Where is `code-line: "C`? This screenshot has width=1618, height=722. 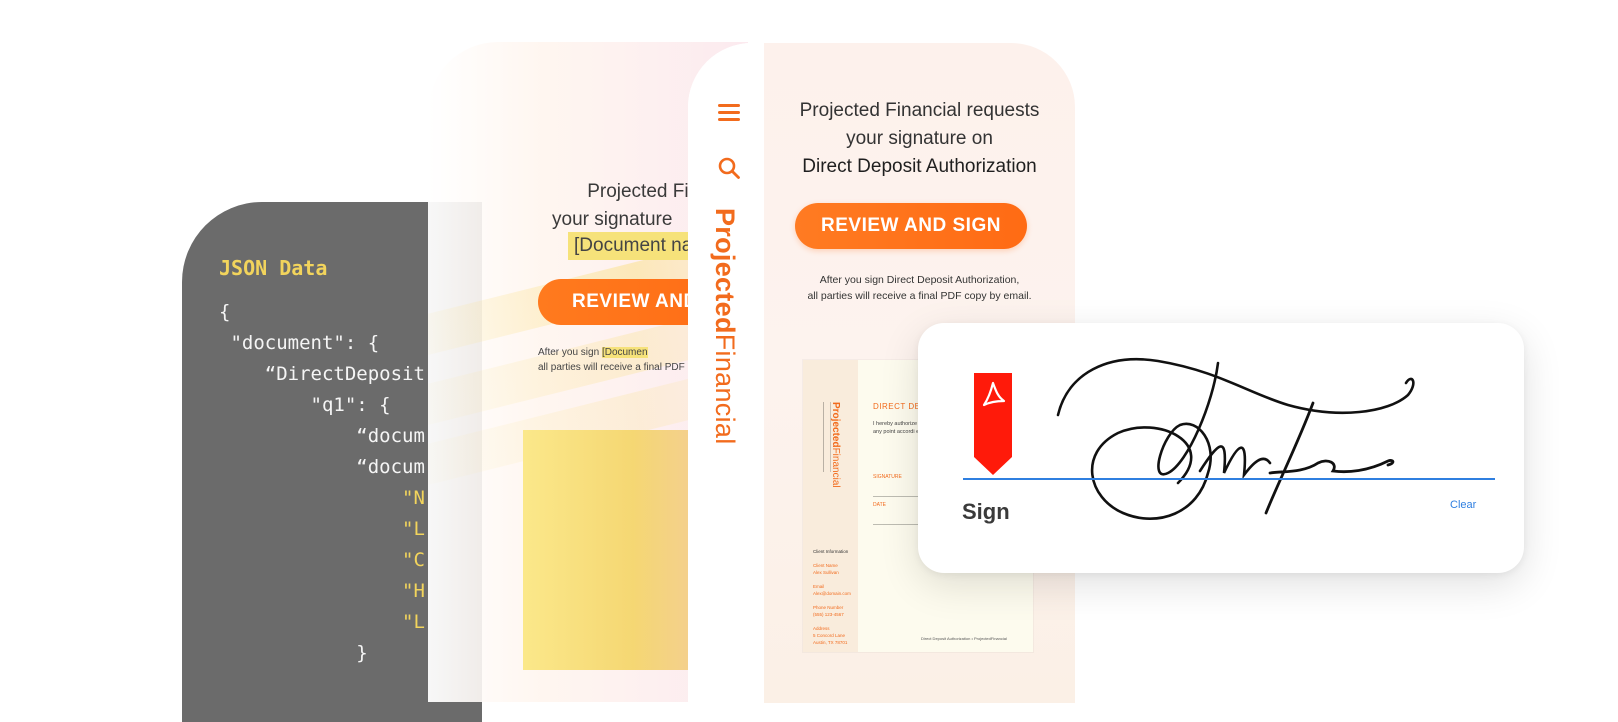
code-line: "C is located at coordinates (322, 560).